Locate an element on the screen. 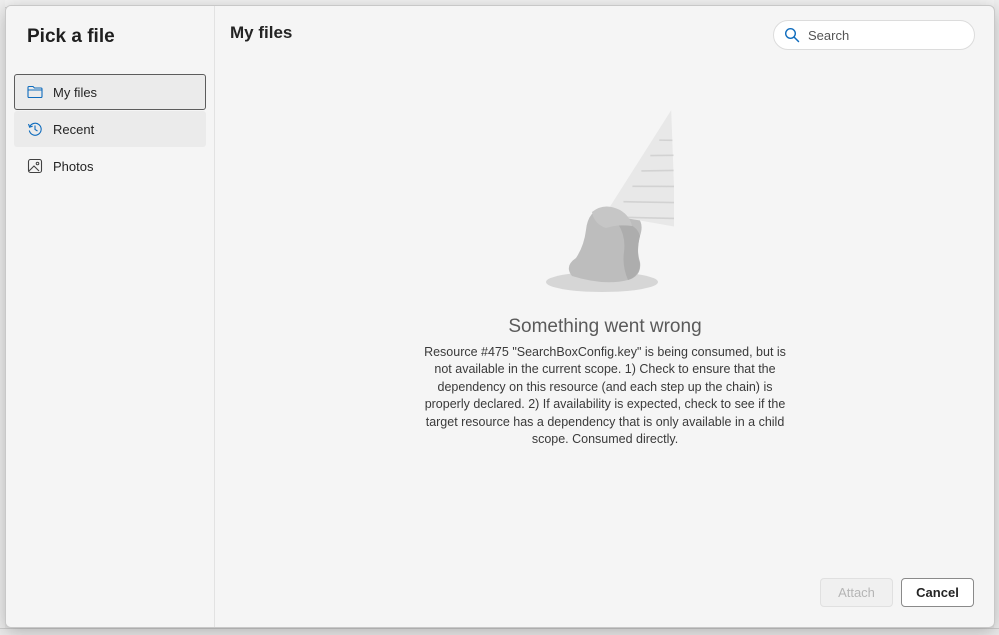  melted-ice-cream-cone-icon is located at coordinates (610, 202).